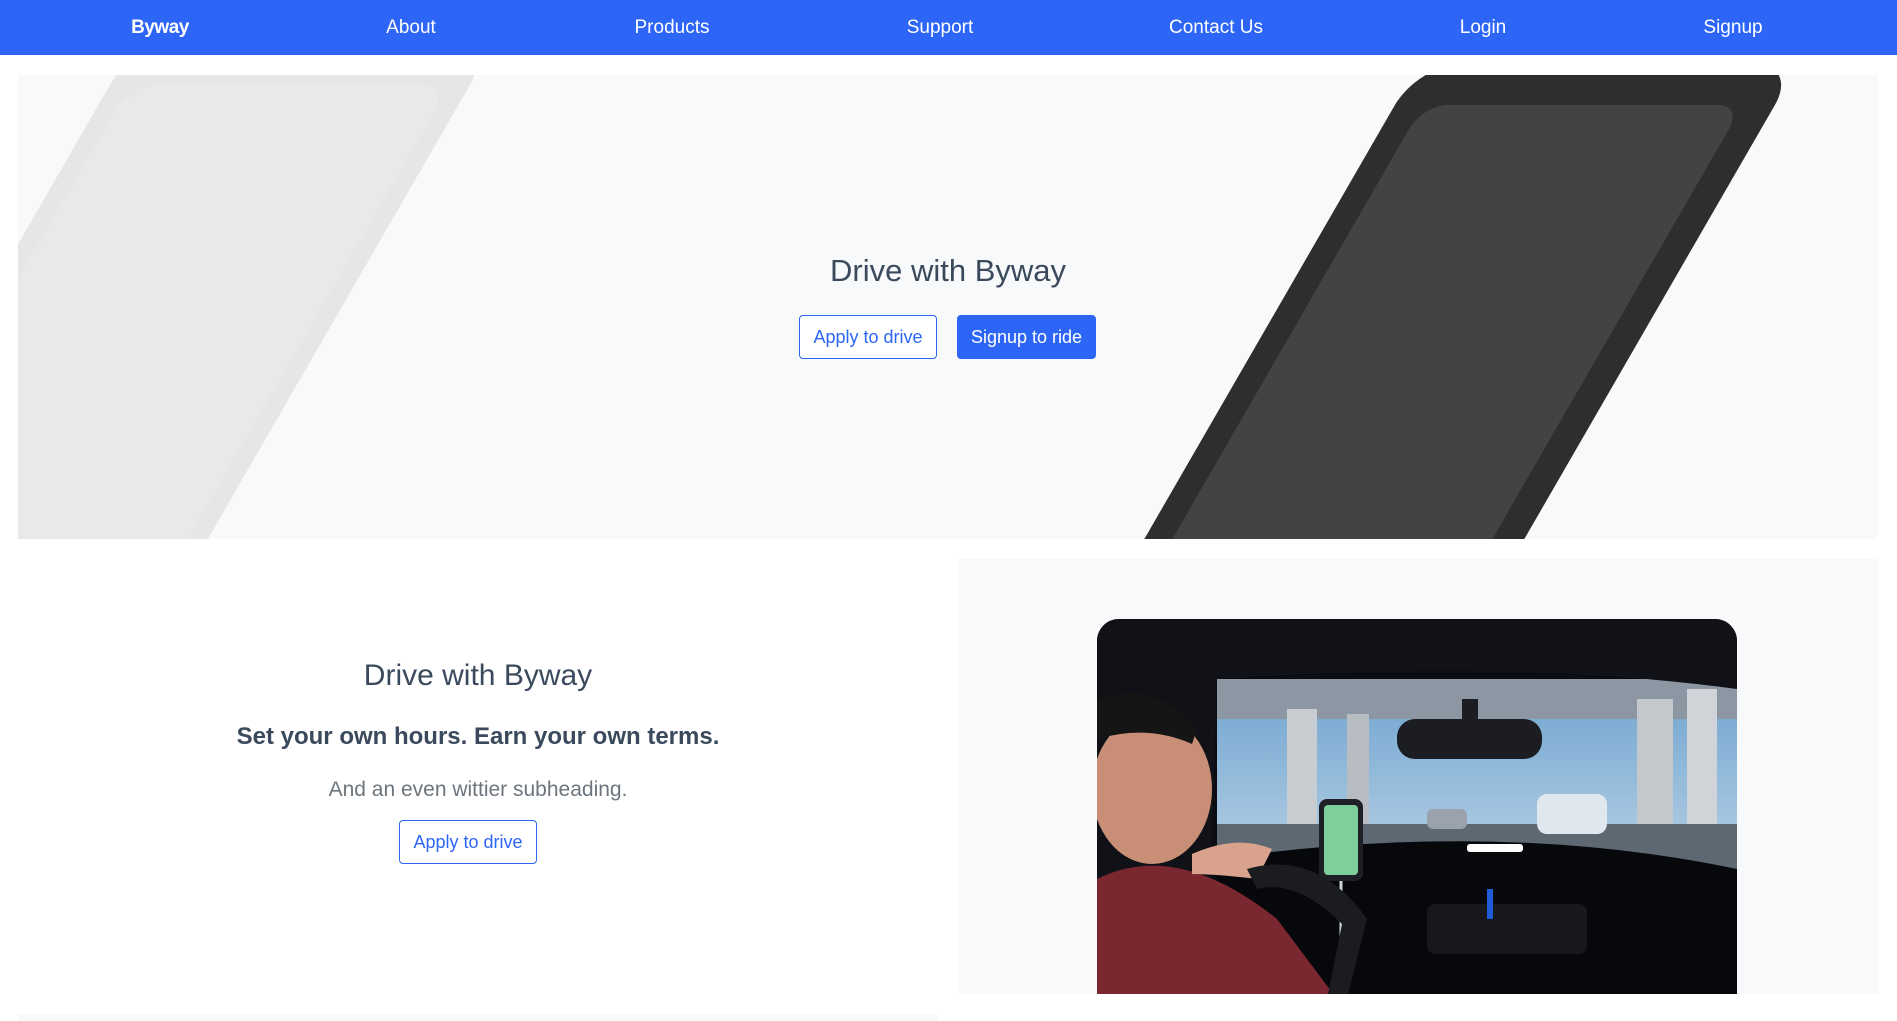 This screenshot has width=1897, height=1021. I want to click on nav-brand-logo: Byway, so click(160, 27).